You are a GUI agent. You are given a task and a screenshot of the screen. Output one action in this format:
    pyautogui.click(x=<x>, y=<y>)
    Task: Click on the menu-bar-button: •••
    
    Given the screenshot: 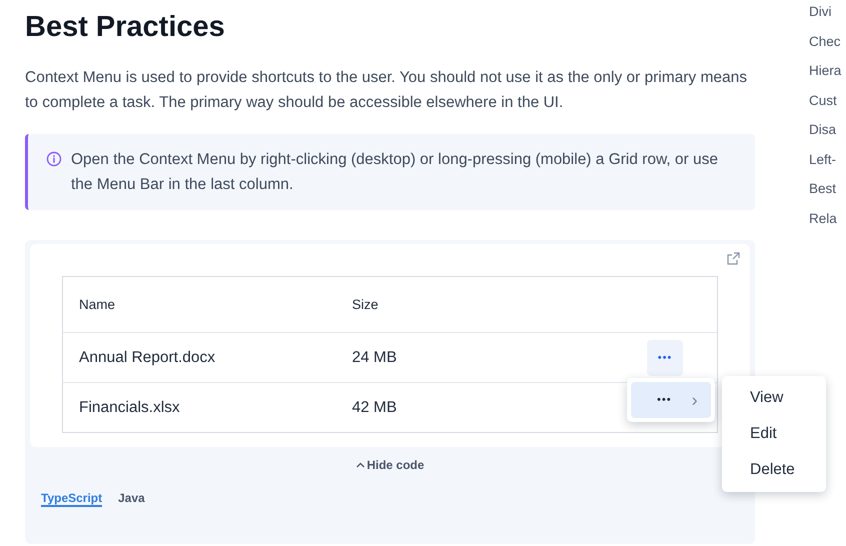 What is the action you would take?
    pyautogui.click(x=665, y=358)
    